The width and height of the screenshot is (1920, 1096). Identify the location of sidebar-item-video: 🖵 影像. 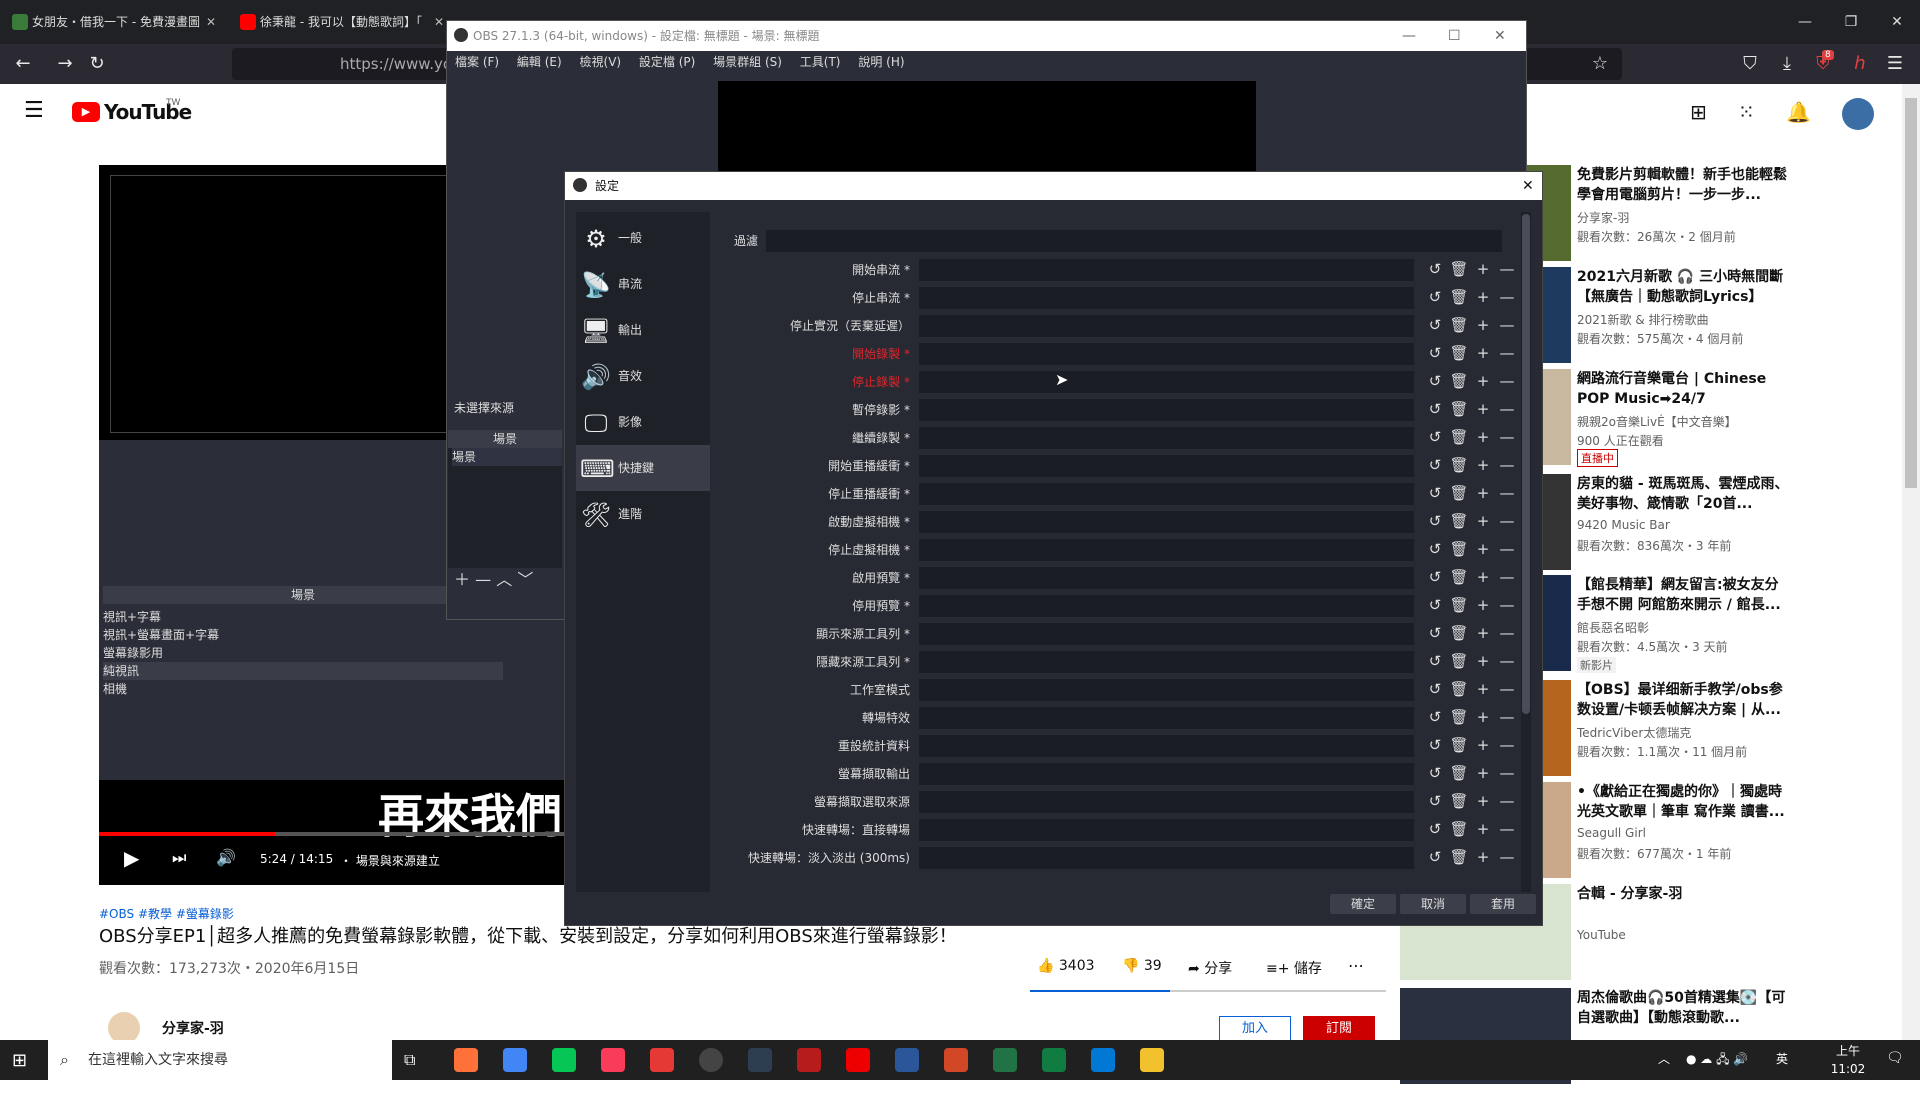
(643, 422).